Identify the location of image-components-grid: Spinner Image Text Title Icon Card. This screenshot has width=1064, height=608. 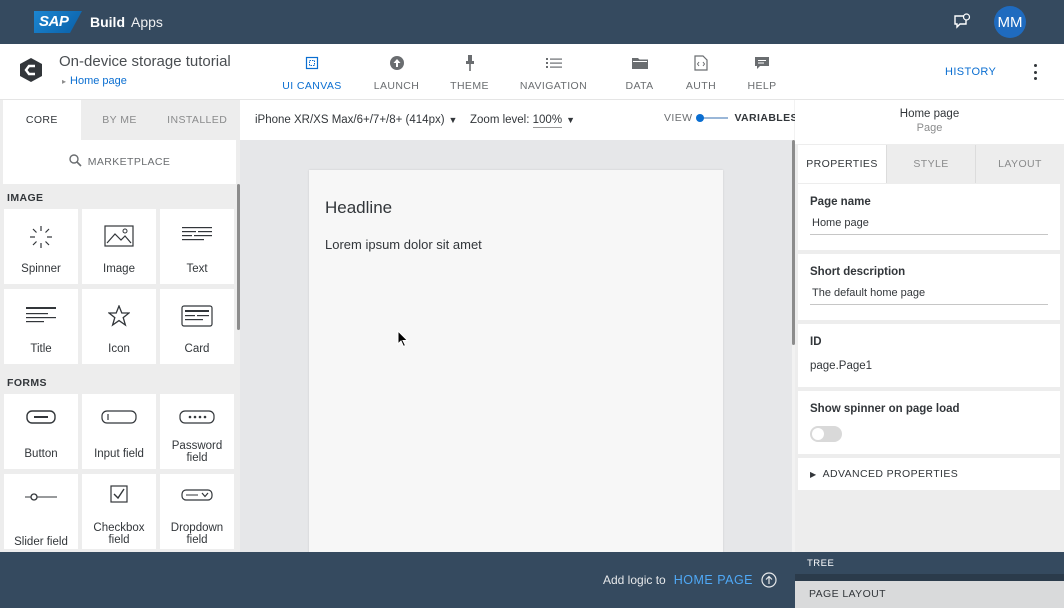
(119, 286).